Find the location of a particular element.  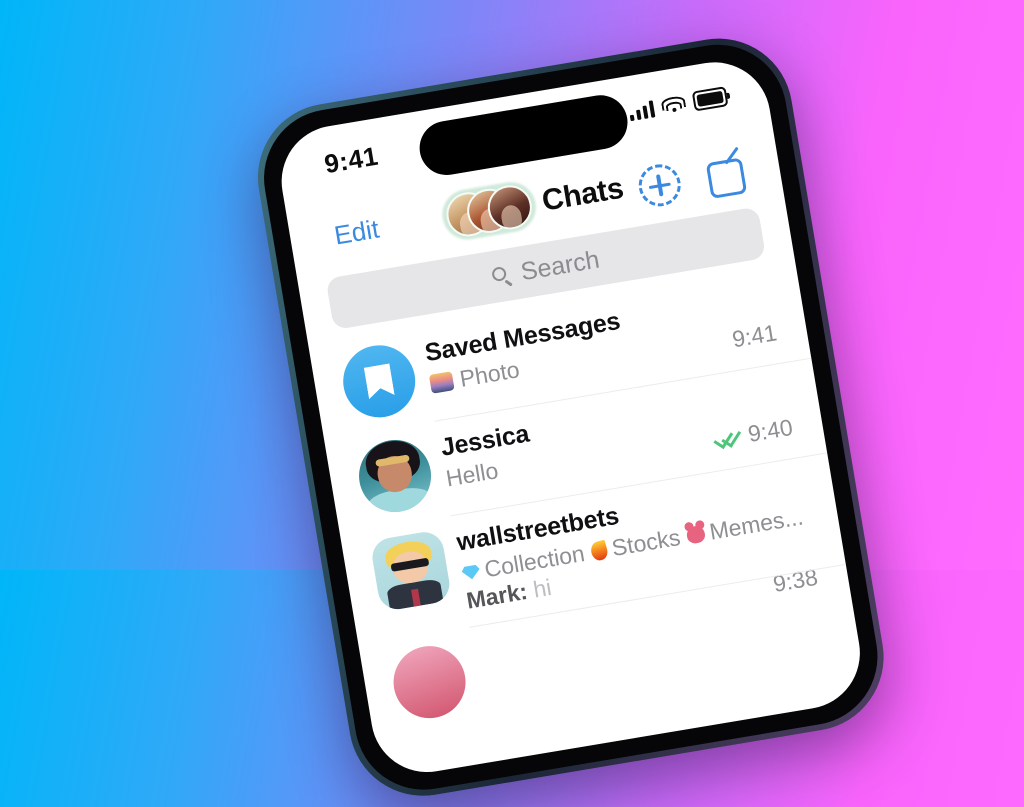

fire-icon is located at coordinates (599, 551).